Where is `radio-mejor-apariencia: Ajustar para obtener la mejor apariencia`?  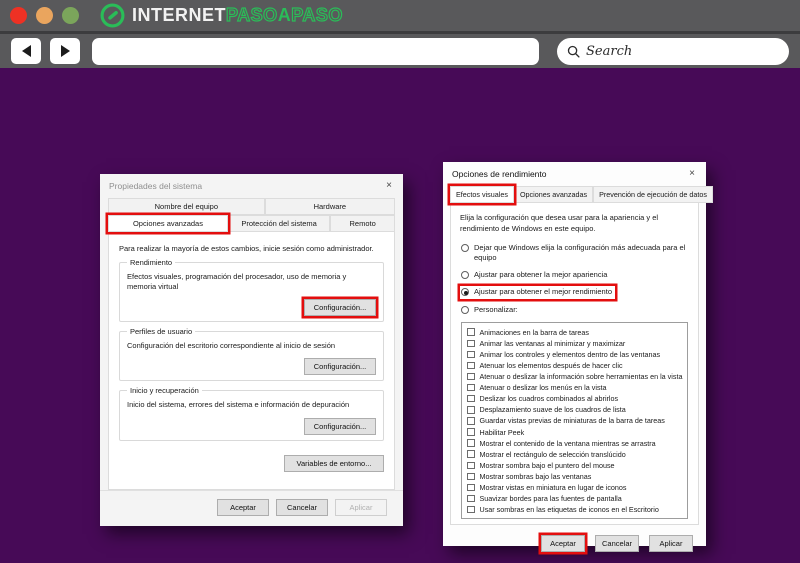
radio-mejor-apariencia: Ajustar para obtener la mejor apariencia is located at coordinates (535, 275).